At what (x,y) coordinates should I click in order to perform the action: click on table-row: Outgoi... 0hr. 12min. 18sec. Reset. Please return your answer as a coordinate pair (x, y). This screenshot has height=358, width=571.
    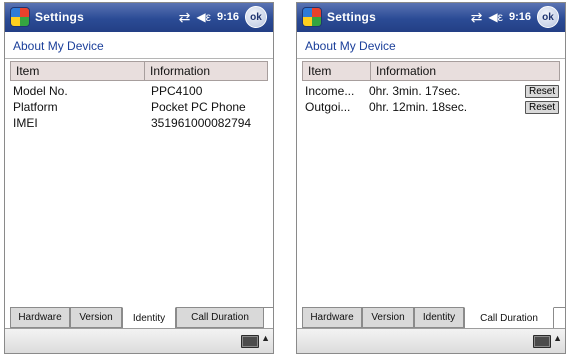
    Looking at the image, I should click on (432, 107).